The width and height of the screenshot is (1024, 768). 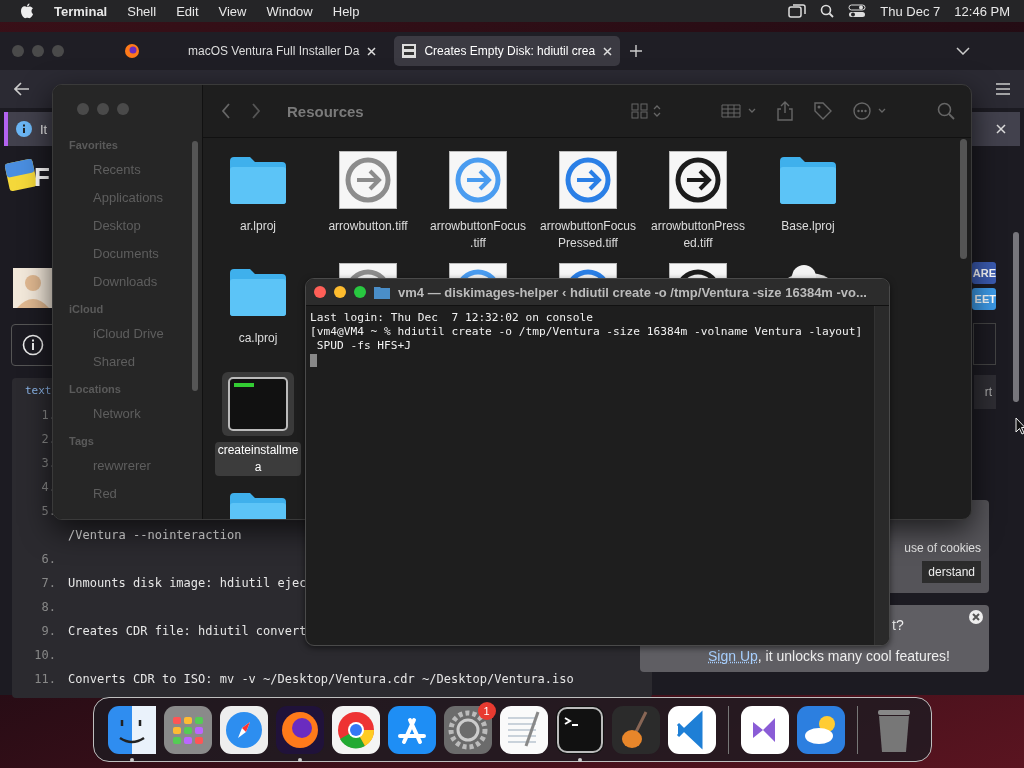 I want to click on code-line: Converts CDR to ISO: mv -v ~/Desktop/Ventura.cdr ~/Desktop/Ventura.iso, so click(x=321, y=679).